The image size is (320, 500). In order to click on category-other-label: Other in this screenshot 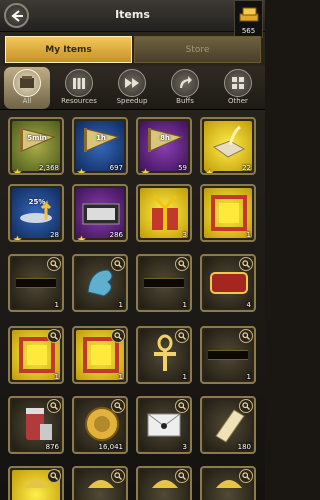, I will do `click(238, 101)`.